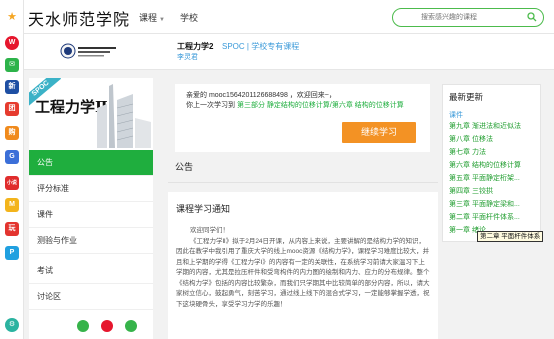 The height and width of the screenshot is (339, 554). What do you see at coordinates (91, 163) in the screenshot?
I see `sidebar-item-announcement: 公告` at bounding box center [91, 163].